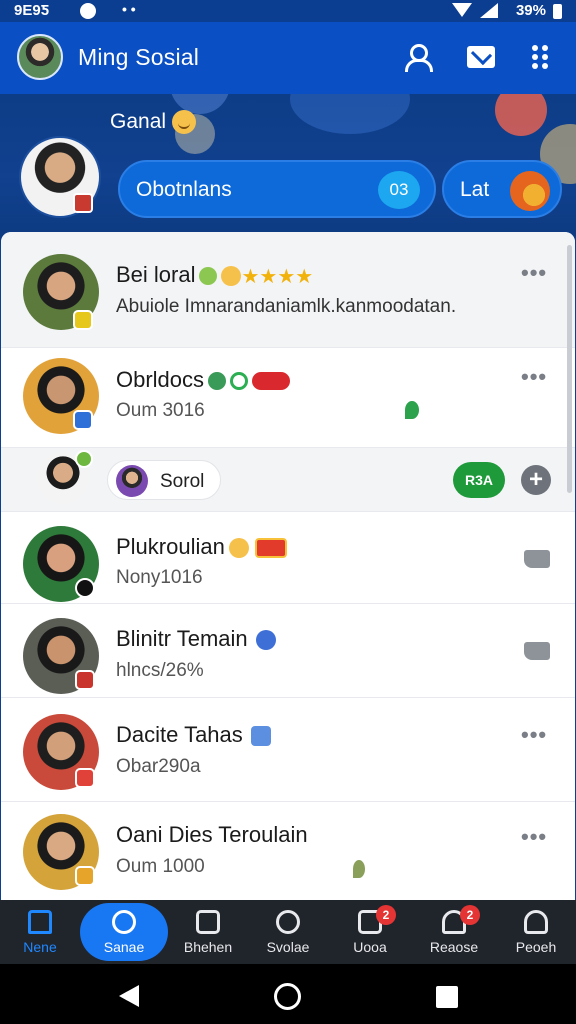 The height and width of the screenshot is (1024, 576). I want to click on item-subtitle: Obar290a, so click(158, 766).